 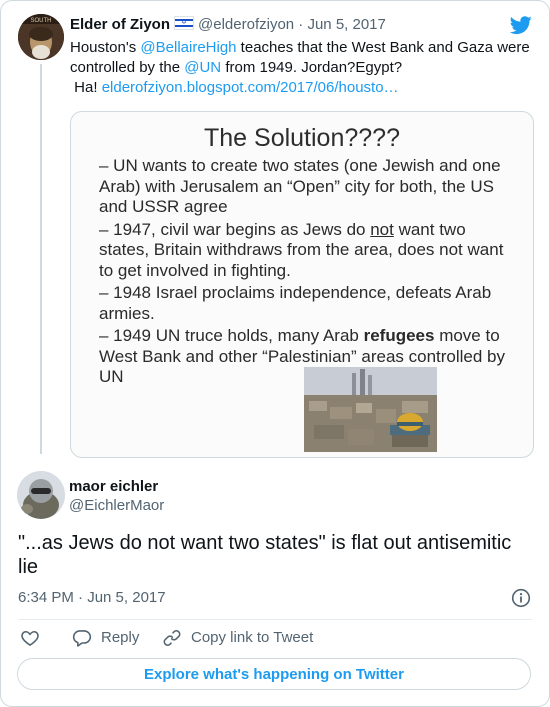 I want to click on info-icon, so click(x=521, y=598).